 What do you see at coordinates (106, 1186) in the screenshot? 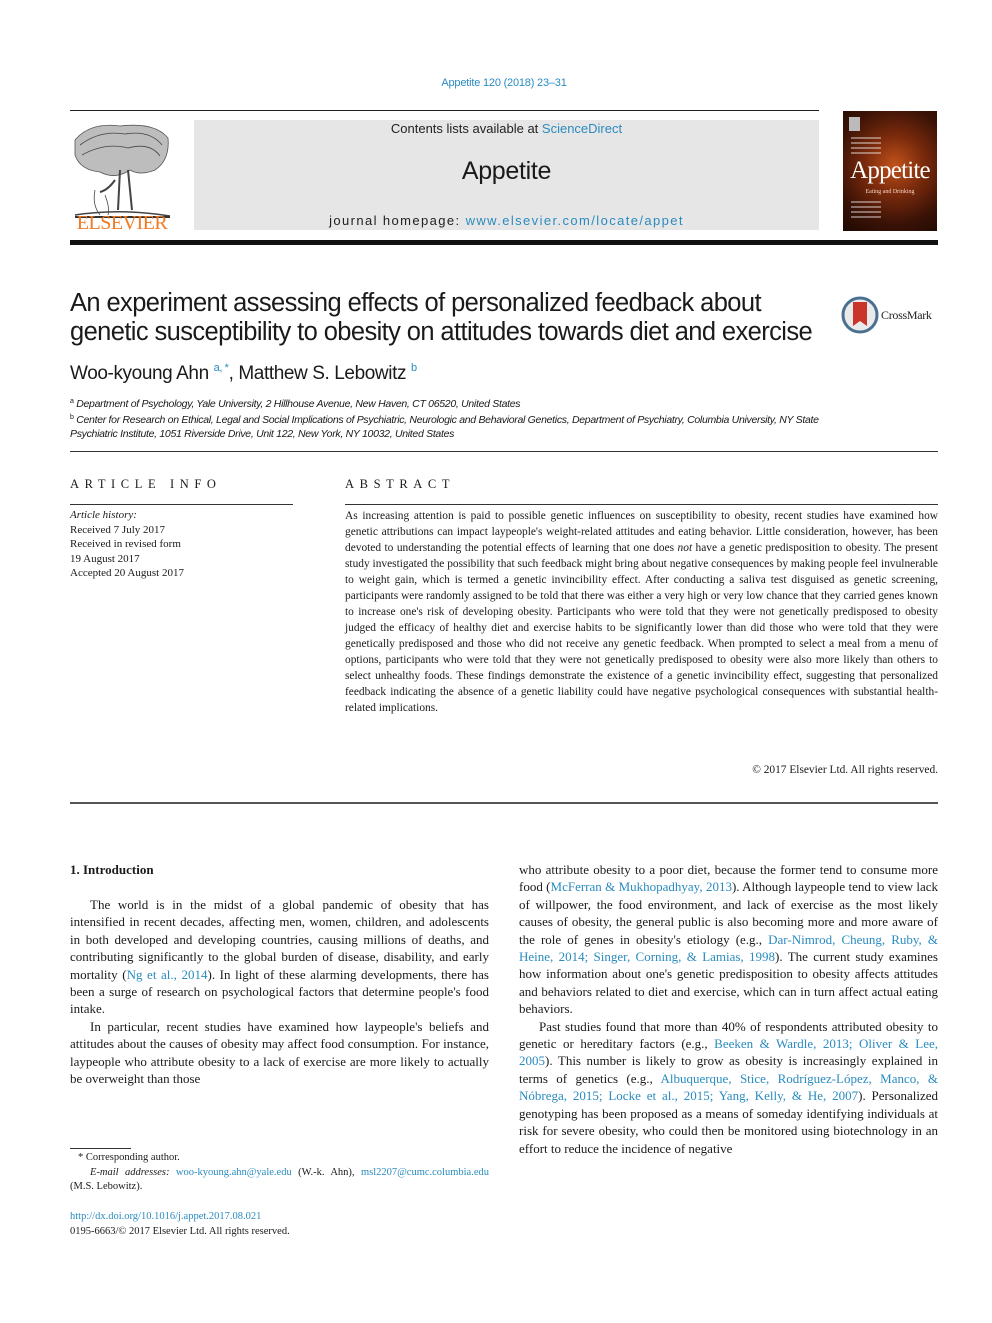
I see `email-owner: (M.S. Lebowitz).` at bounding box center [106, 1186].